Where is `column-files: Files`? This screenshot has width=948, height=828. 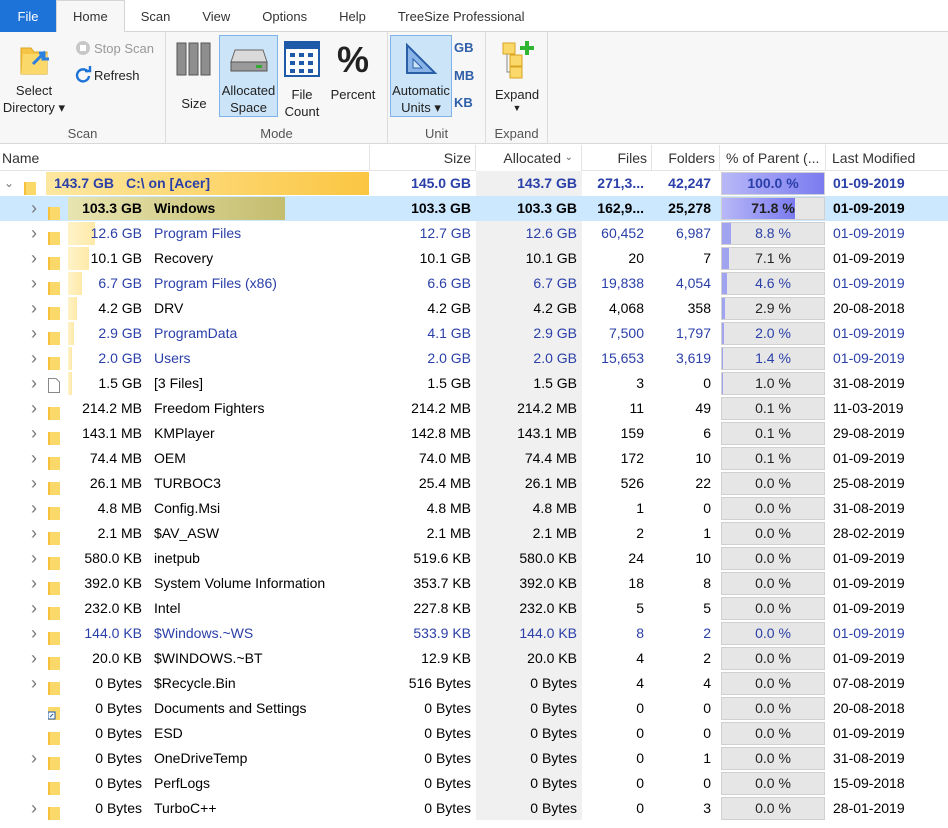 column-files: Files is located at coordinates (617, 158).